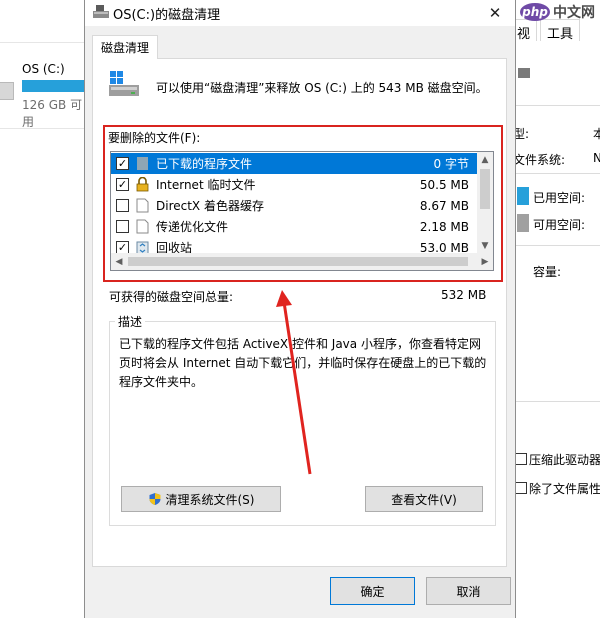 The image size is (600, 618). I want to click on title-bar: OS(C:)的磁盘清理 ✕, so click(300, 13).